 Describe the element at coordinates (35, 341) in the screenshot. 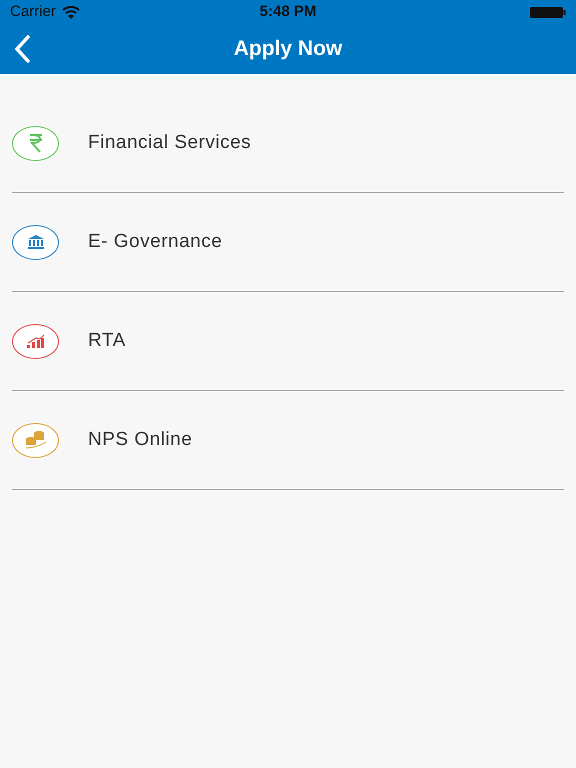

I see `bar-chart-icon` at that location.